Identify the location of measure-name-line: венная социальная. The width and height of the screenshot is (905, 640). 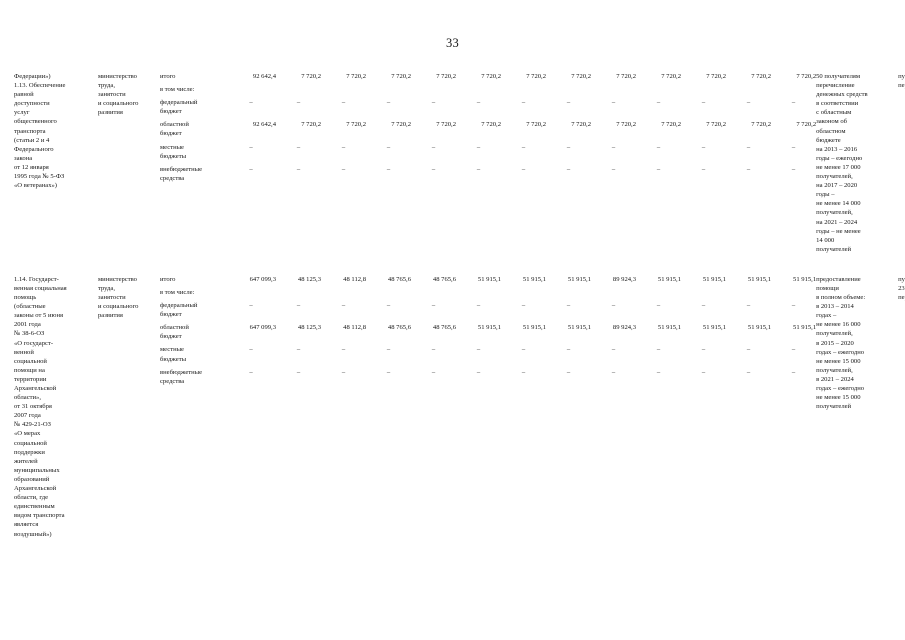
(40, 288).